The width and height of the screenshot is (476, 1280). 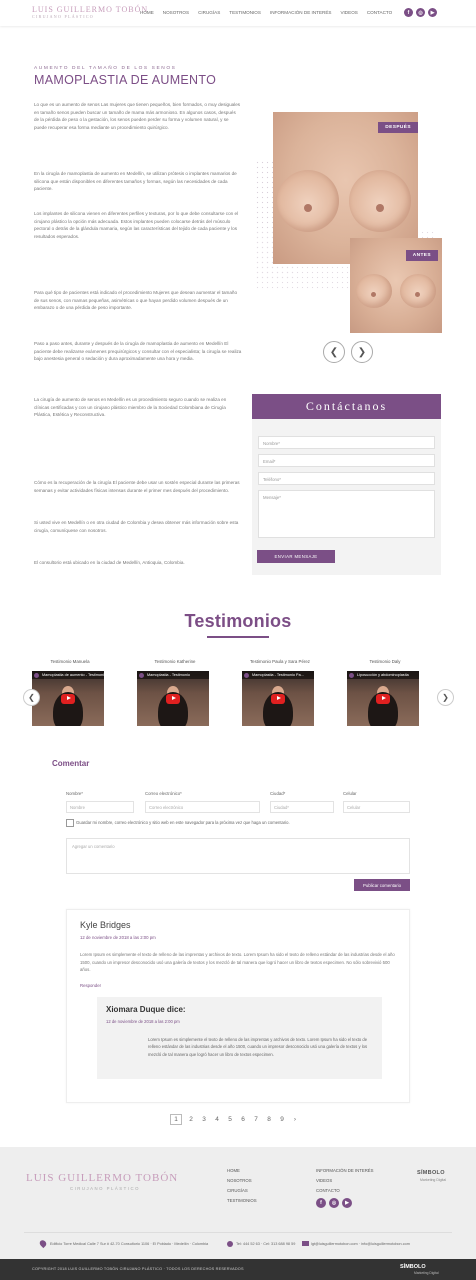 What do you see at coordinates (346, 460) in the screenshot?
I see `contact-email-field: Email*` at bounding box center [346, 460].